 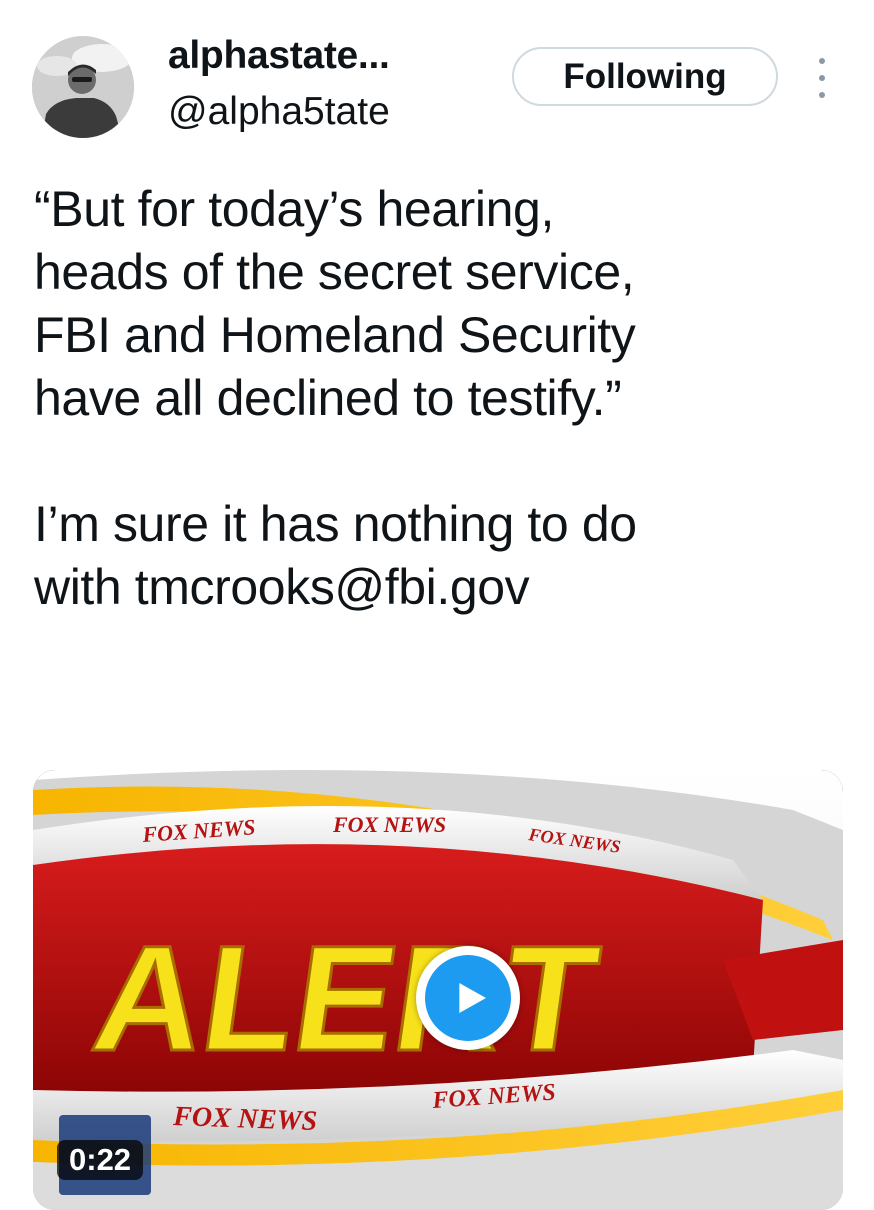 I want to click on video-duration: 0:22, so click(x=100, y=1160).